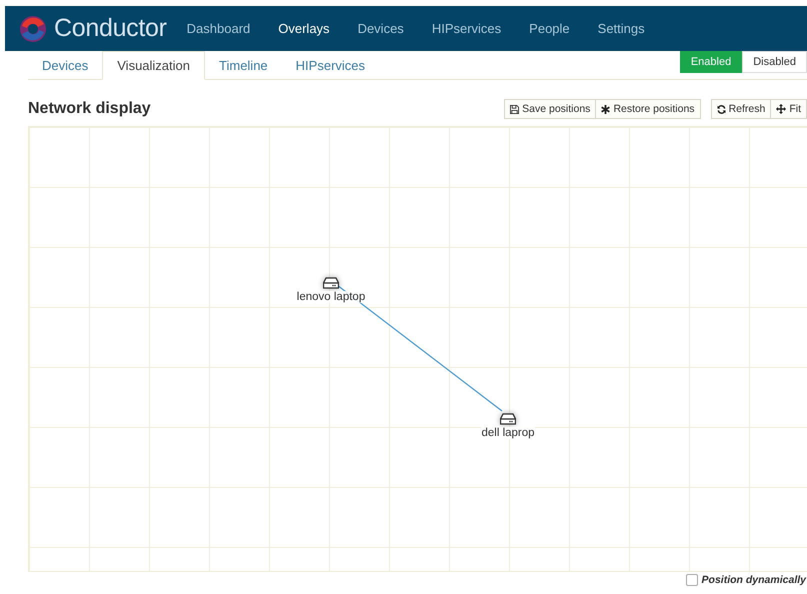 The height and width of the screenshot is (594, 807). What do you see at coordinates (467, 28) in the screenshot?
I see `nav-link: HIPservices` at bounding box center [467, 28].